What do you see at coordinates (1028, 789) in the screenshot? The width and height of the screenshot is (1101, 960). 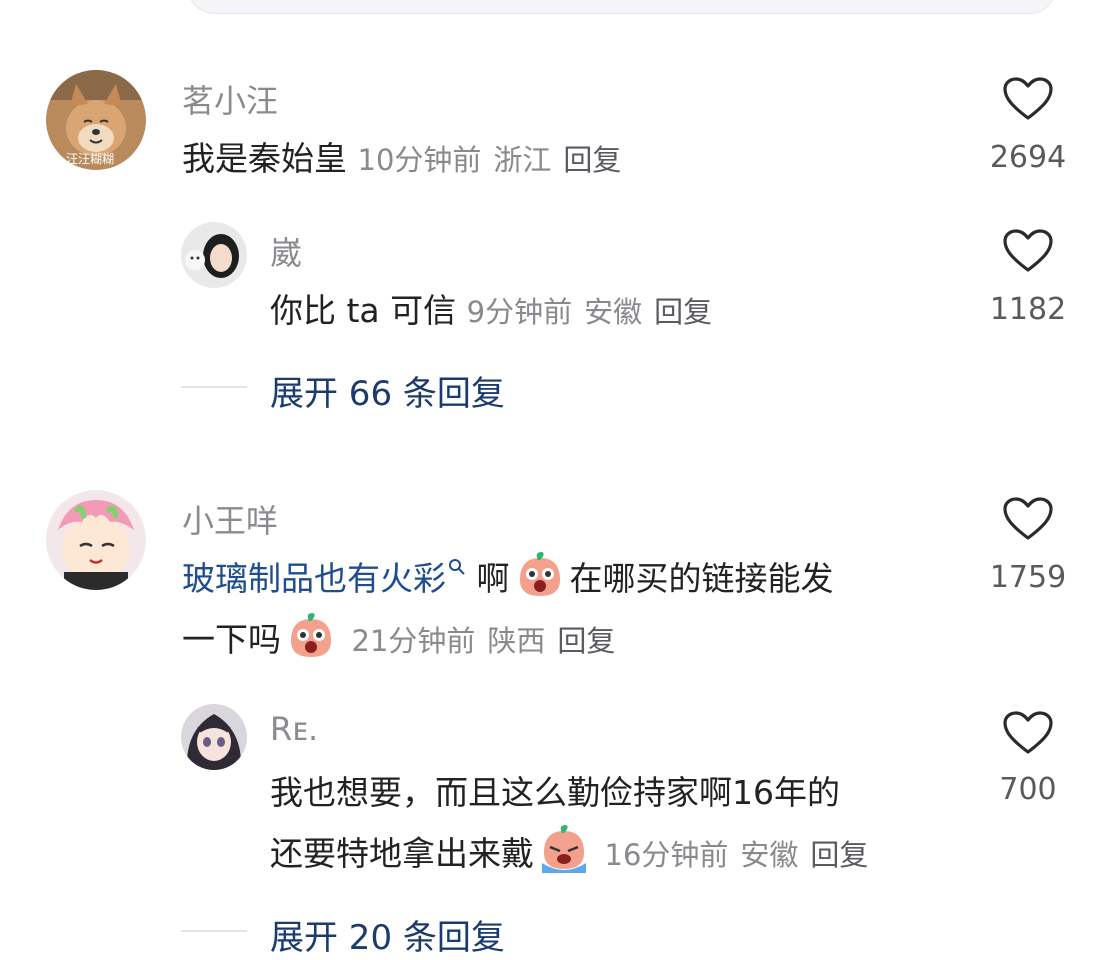 I see `like-count: 700` at bounding box center [1028, 789].